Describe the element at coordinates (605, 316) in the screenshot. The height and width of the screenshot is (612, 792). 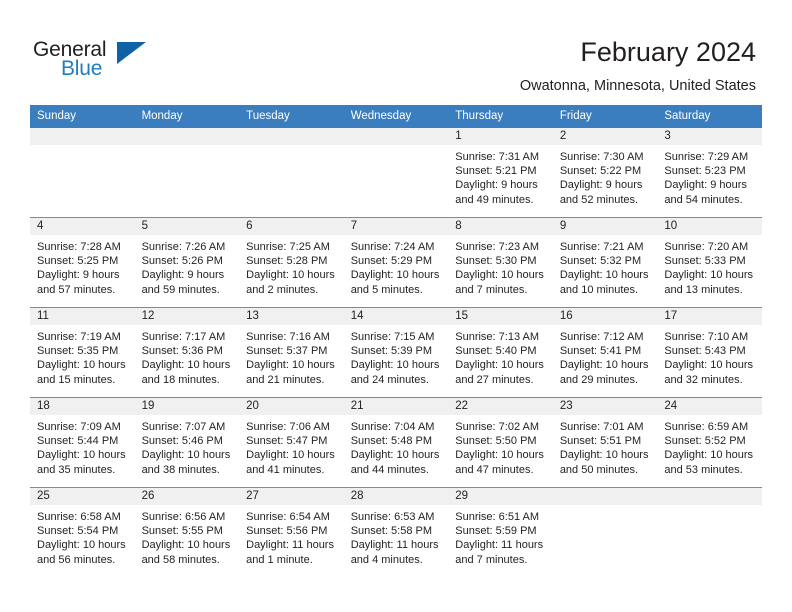
I see `day-number: 16` at that location.